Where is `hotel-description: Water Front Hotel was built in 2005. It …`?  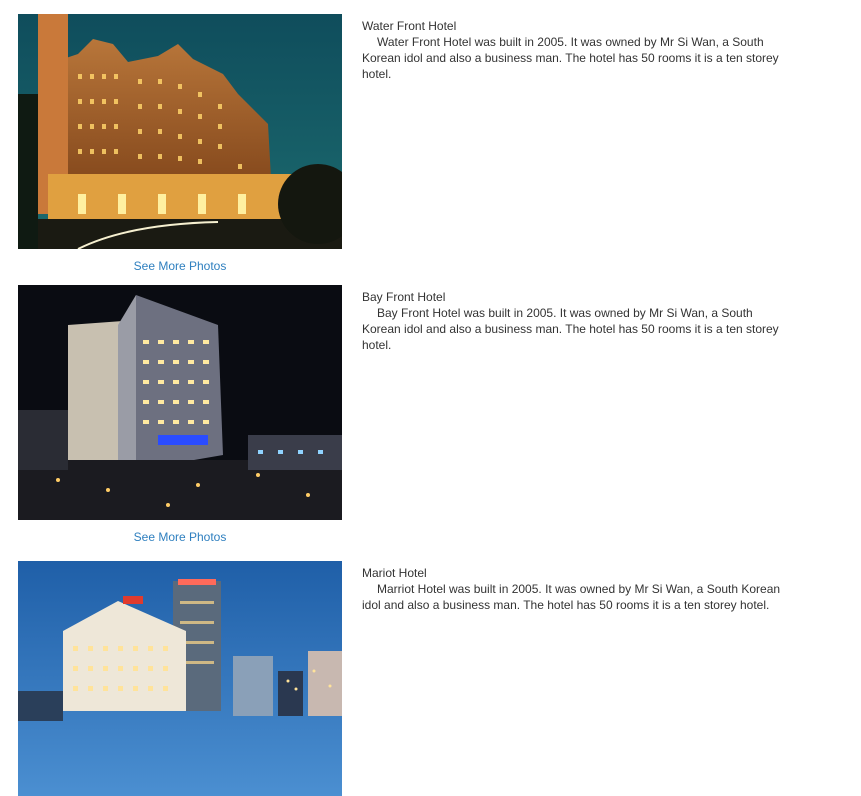 hotel-description: Water Front Hotel was built in 2005. It … is located at coordinates (570, 58).